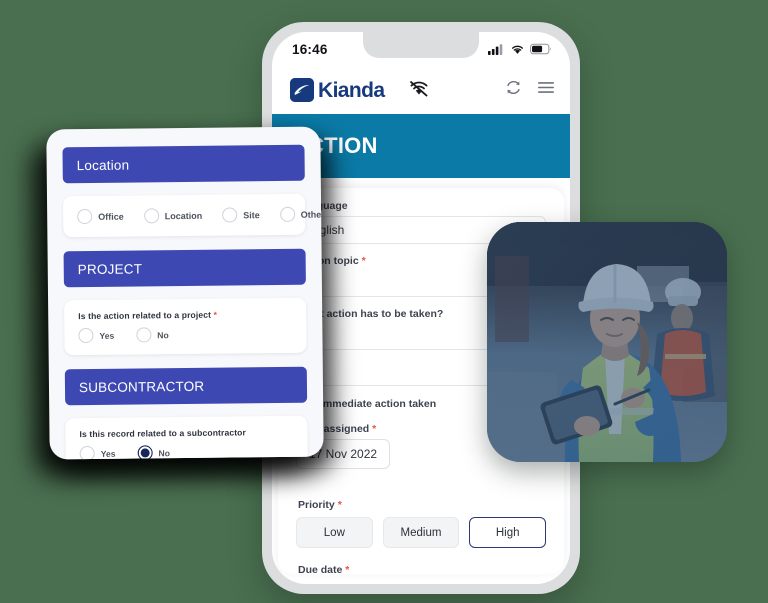 Image resolution: width=768 pixels, height=603 pixels. I want to click on app-bar: Kianda, so click(421, 90).